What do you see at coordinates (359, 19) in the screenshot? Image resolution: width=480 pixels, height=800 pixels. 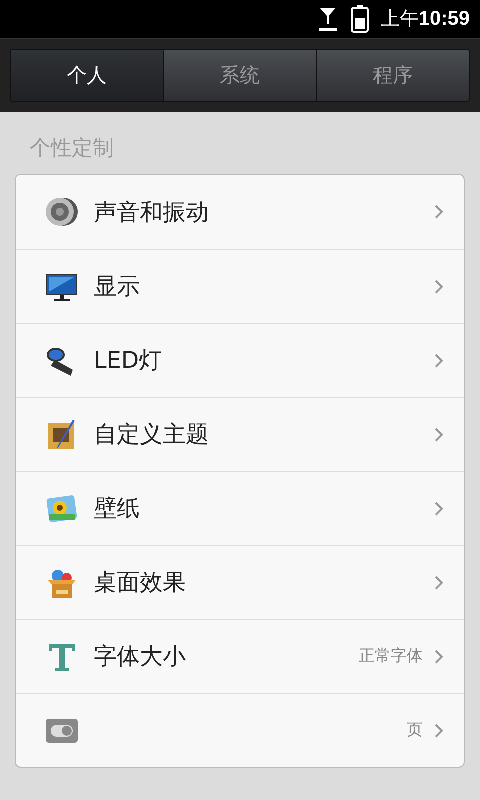 I see `battery-icon` at bounding box center [359, 19].